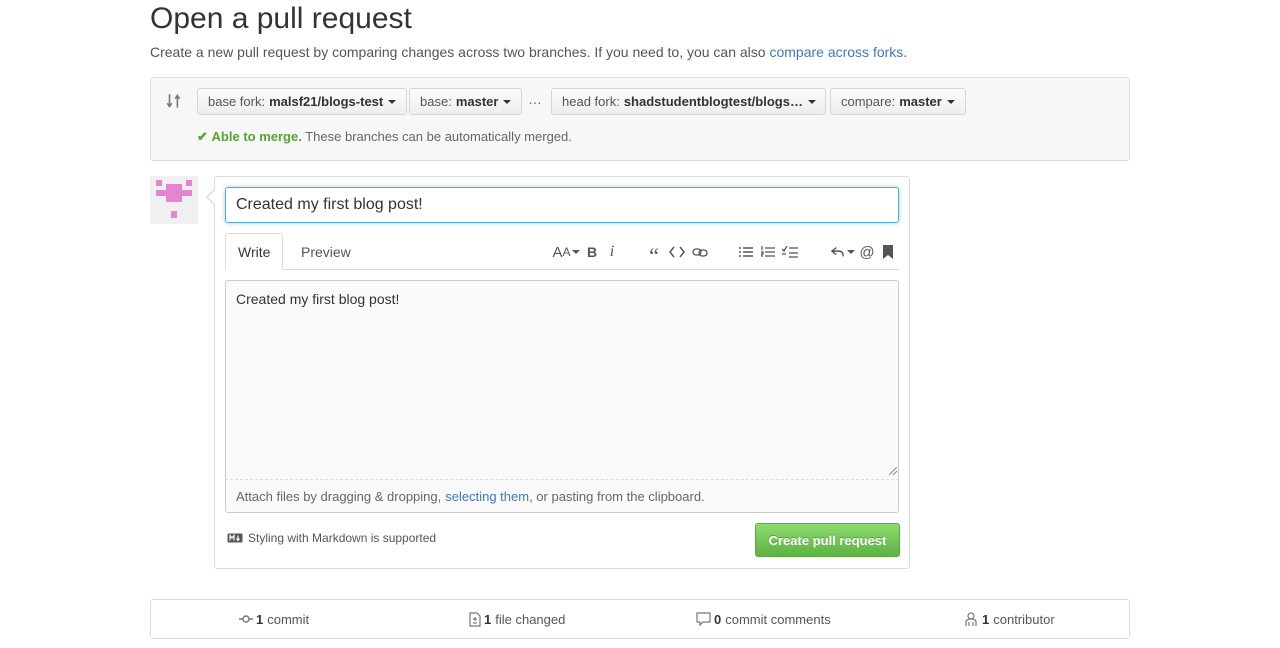  What do you see at coordinates (836, 52) in the screenshot?
I see `compare-across-forks-link: compare across forks` at bounding box center [836, 52].